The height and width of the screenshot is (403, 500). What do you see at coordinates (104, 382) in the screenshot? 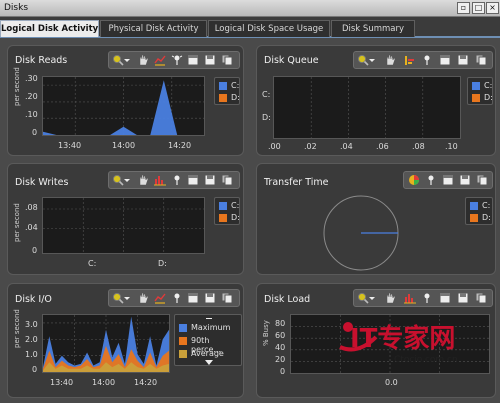
I see `x-tick: 14:00` at bounding box center [104, 382].